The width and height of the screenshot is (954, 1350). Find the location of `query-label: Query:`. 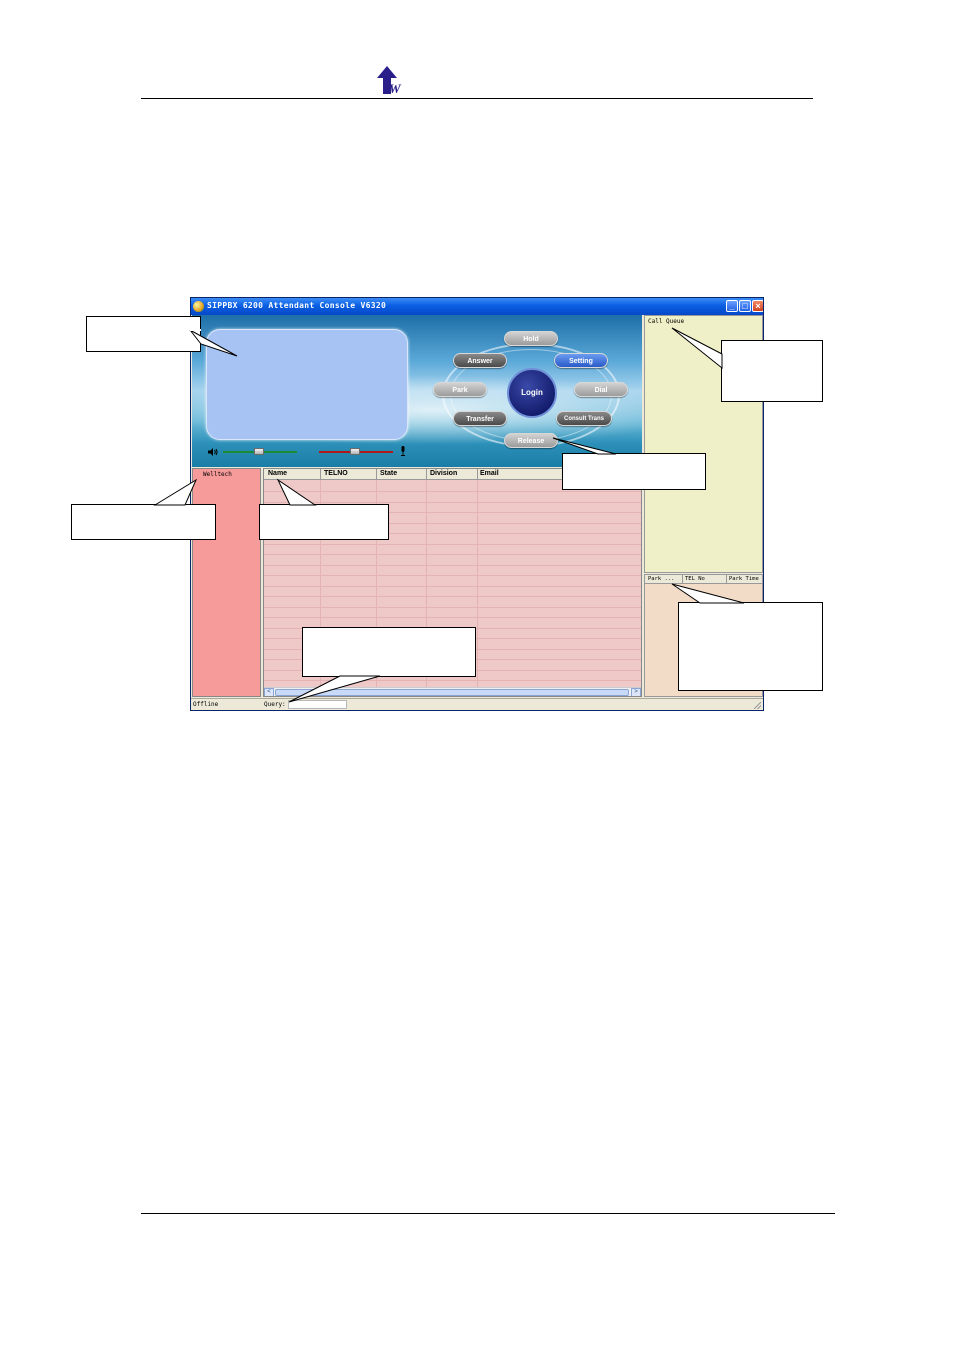

query-label: Query: is located at coordinates (275, 704).